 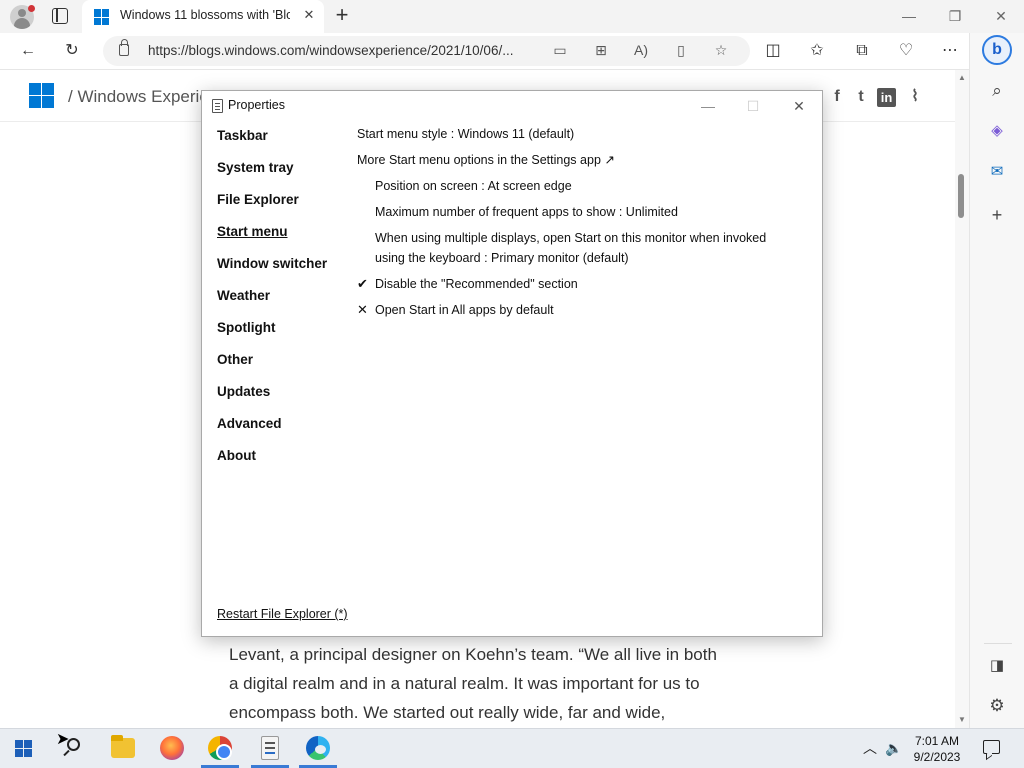 I want to click on edge-sidebar: b ⌕ ◈ ✉ + ◨ ⚙, so click(x=996, y=380).